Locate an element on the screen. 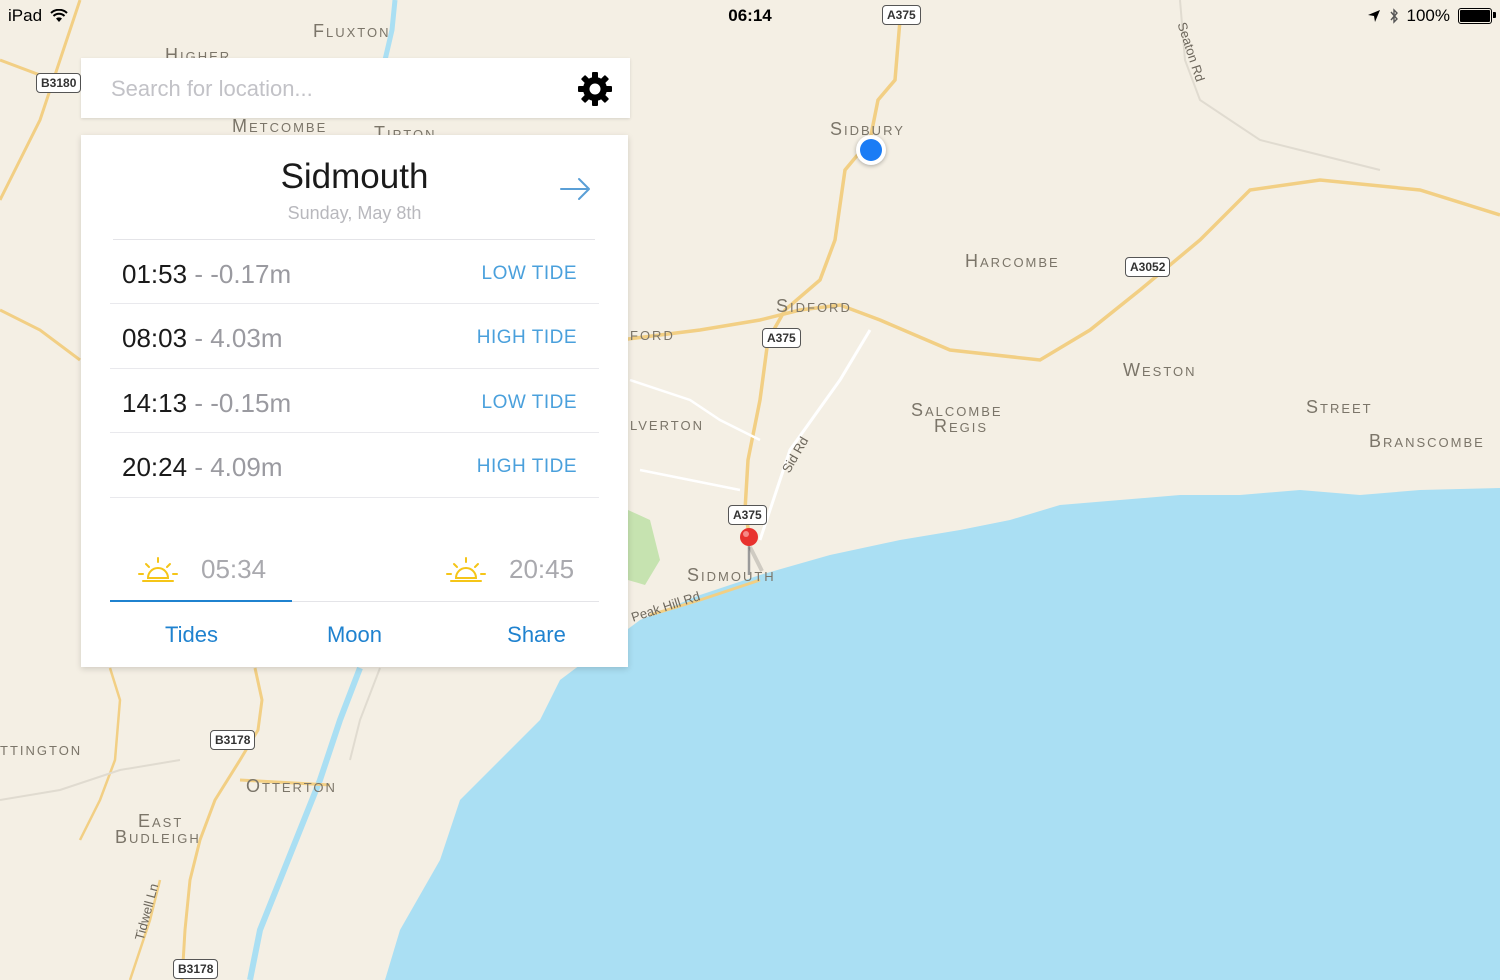 The height and width of the screenshot is (980, 1500). tab-tides: Tides is located at coordinates (191, 635).